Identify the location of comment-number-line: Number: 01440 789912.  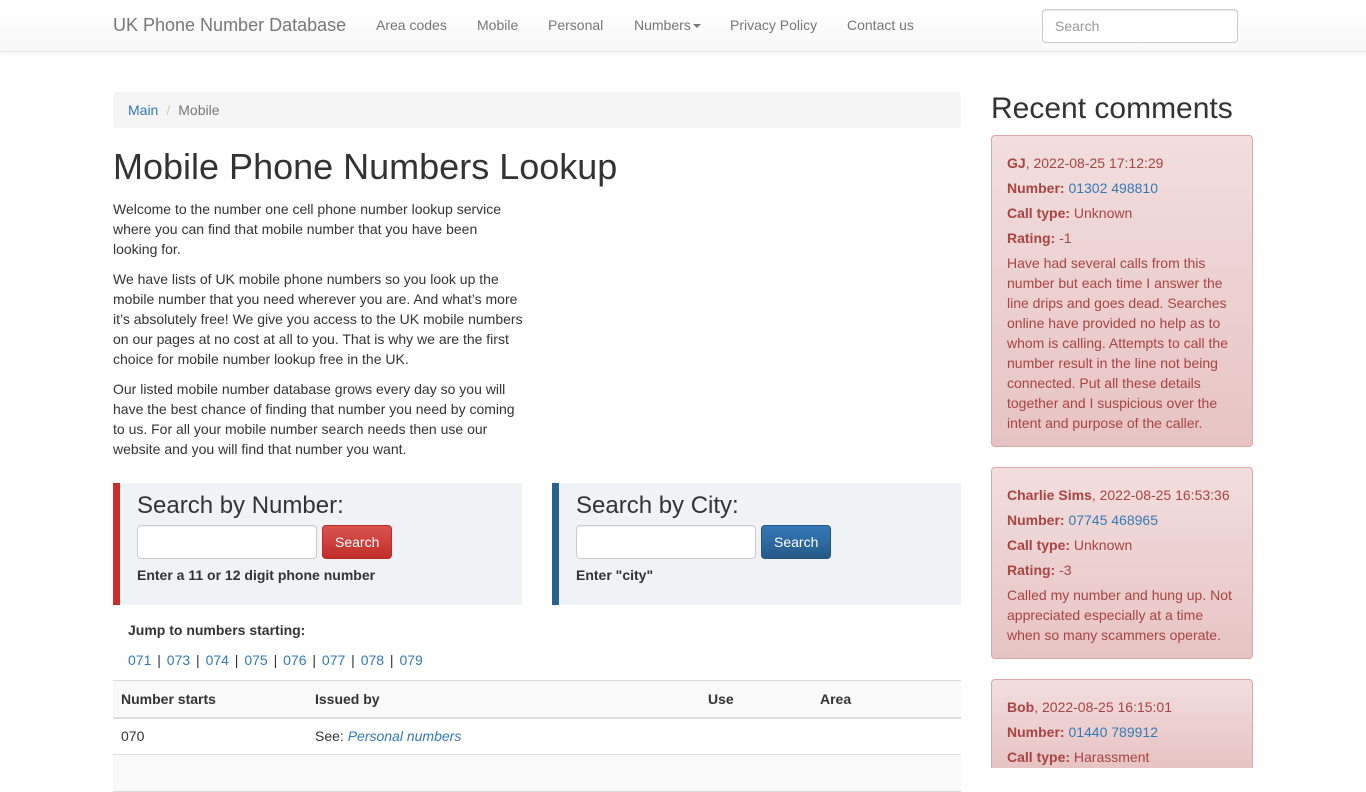
(1122, 732).